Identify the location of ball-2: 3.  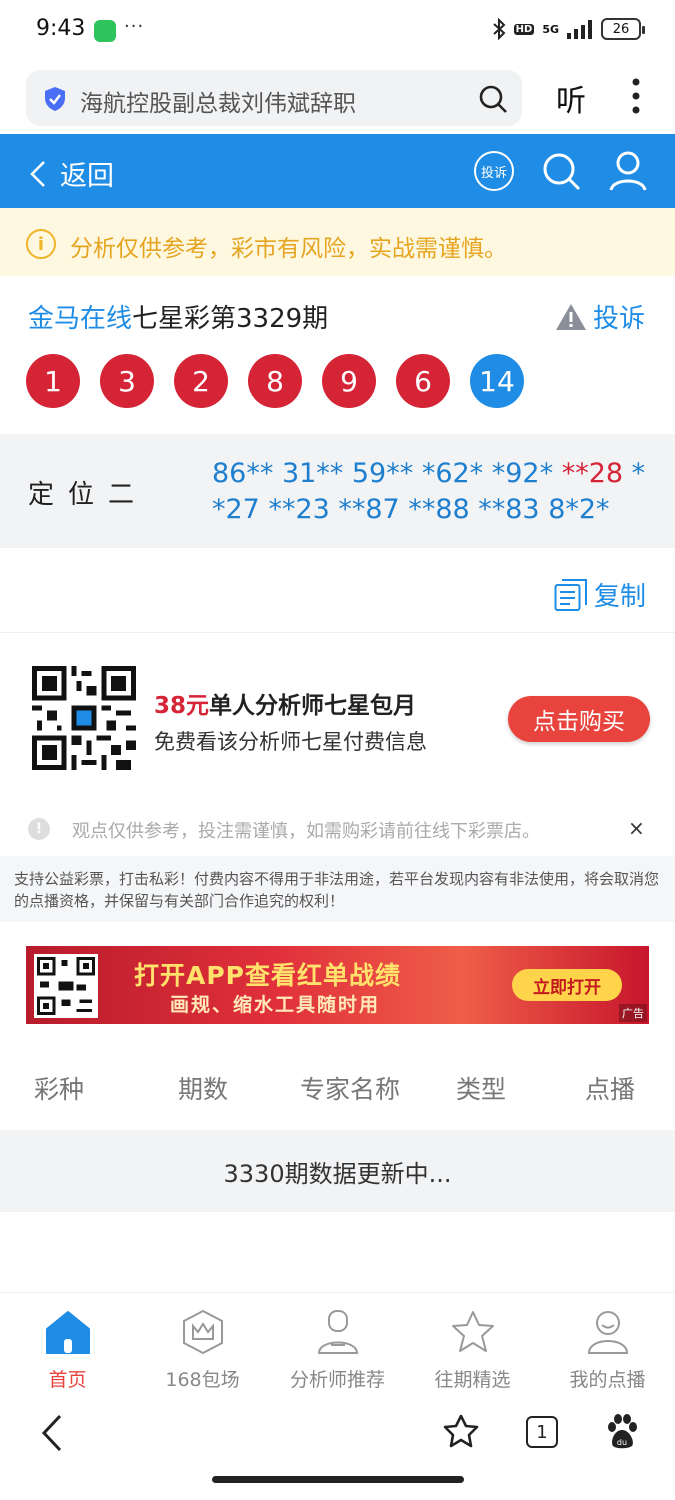
(127, 381).